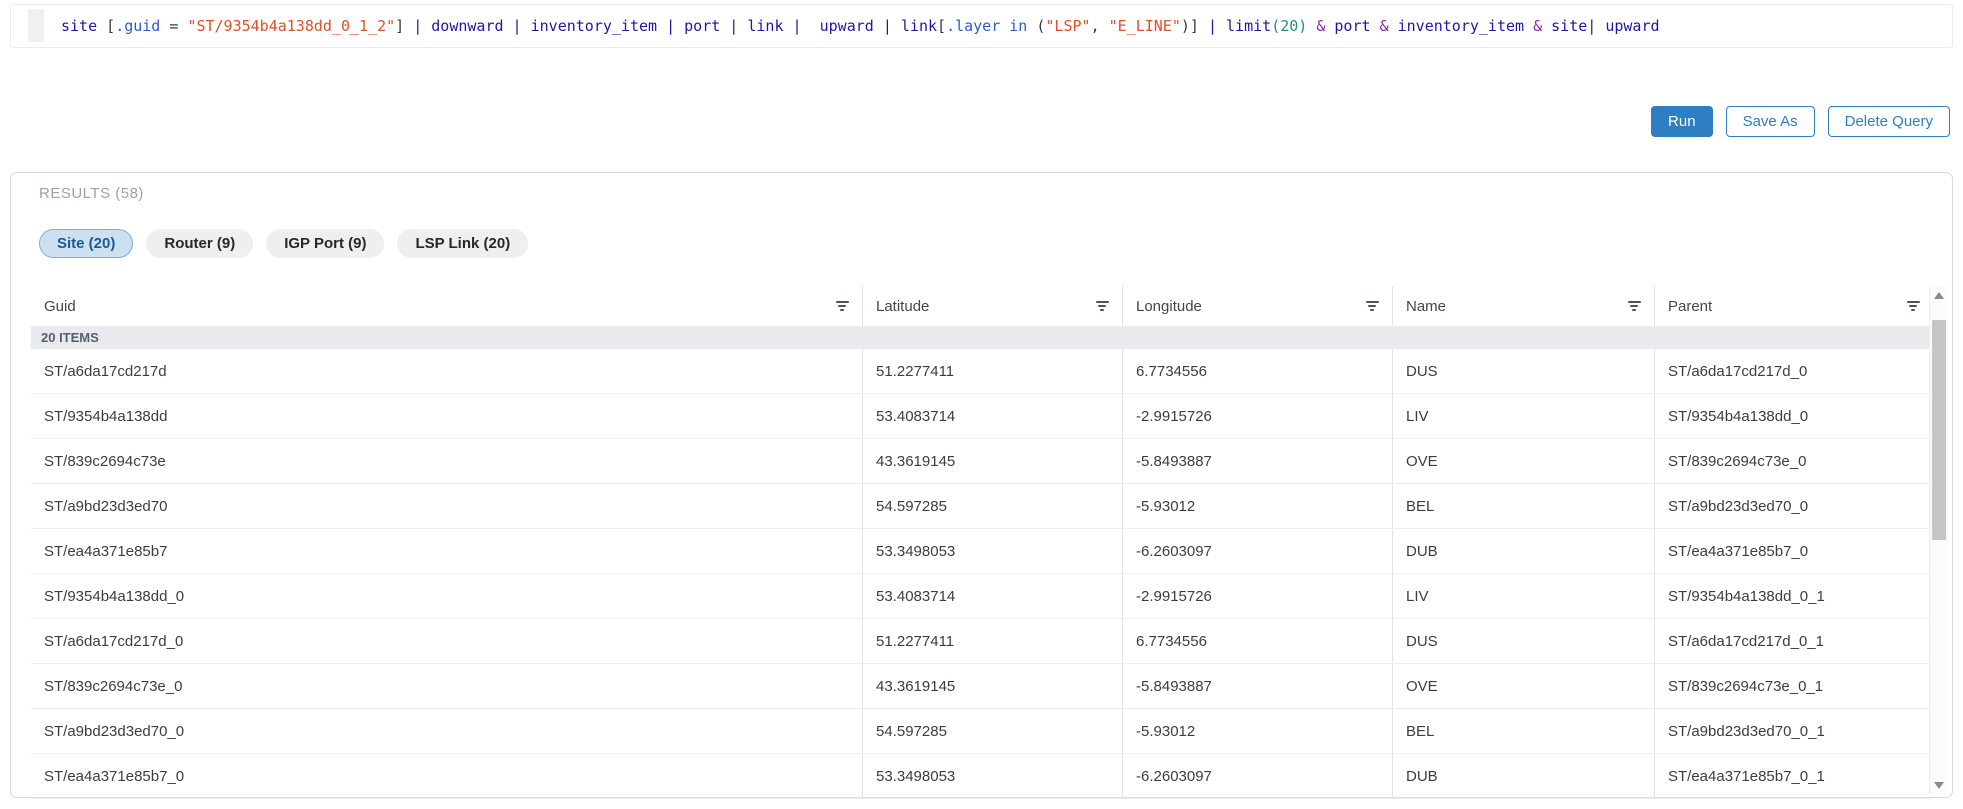 Image resolution: width=1963 pixels, height=809 pixels. What do you see at coordinates (114, 596) in the screenshot?
I see `cell-guid: ST/9354b4a138dd_0` at bounding box center [114, 596].